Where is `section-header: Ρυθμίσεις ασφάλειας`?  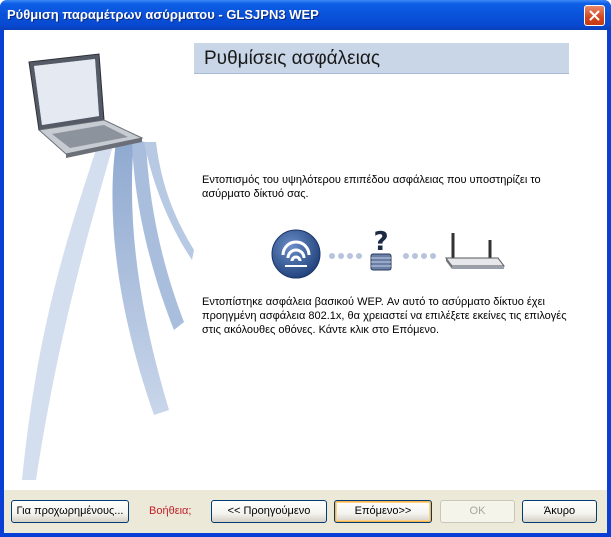
section-header: Ρυθμίσεις ασφάλειας is located at coordinates (381, 58).